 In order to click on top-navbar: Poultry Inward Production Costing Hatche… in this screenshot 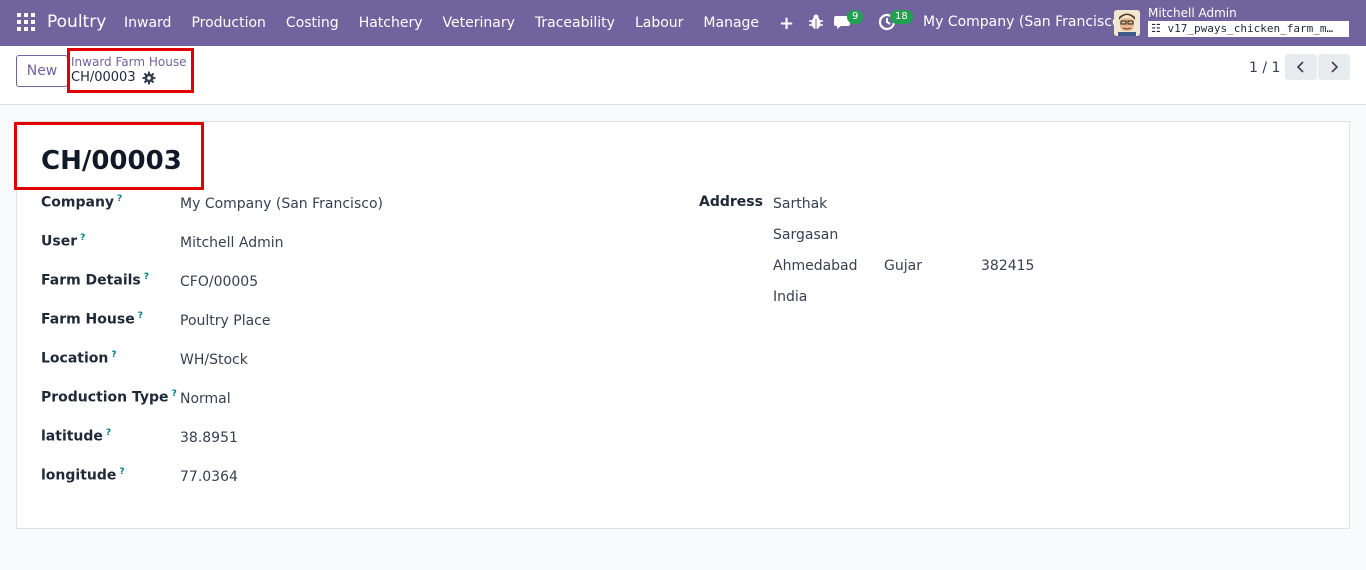, I will do `click(683, 23)`.